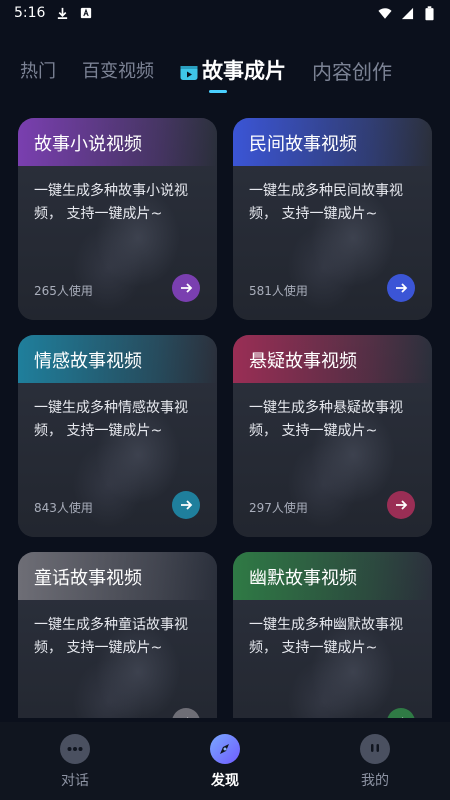 The height and width of the screenshot is (800, 450). Describe the element at coordinates (326, 202) in the screenshot. I see `card-description: 一键生成多种民间故事视频， 支持一键成片~` at that location.